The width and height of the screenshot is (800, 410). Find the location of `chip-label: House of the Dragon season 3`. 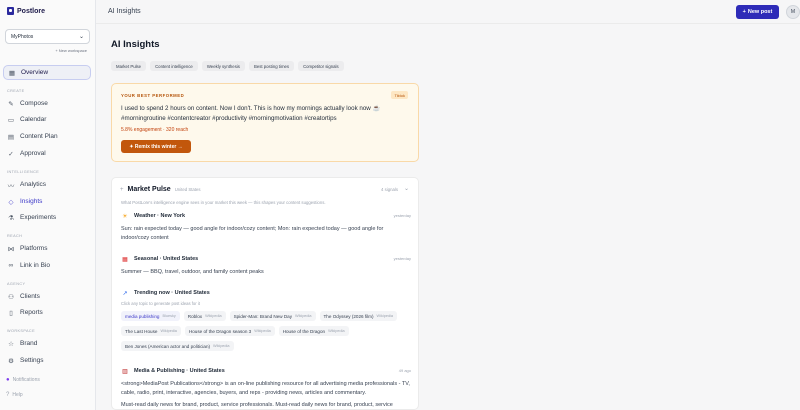

chip-label: House of the Dragon season 3 is located at coordinates (220, 331).